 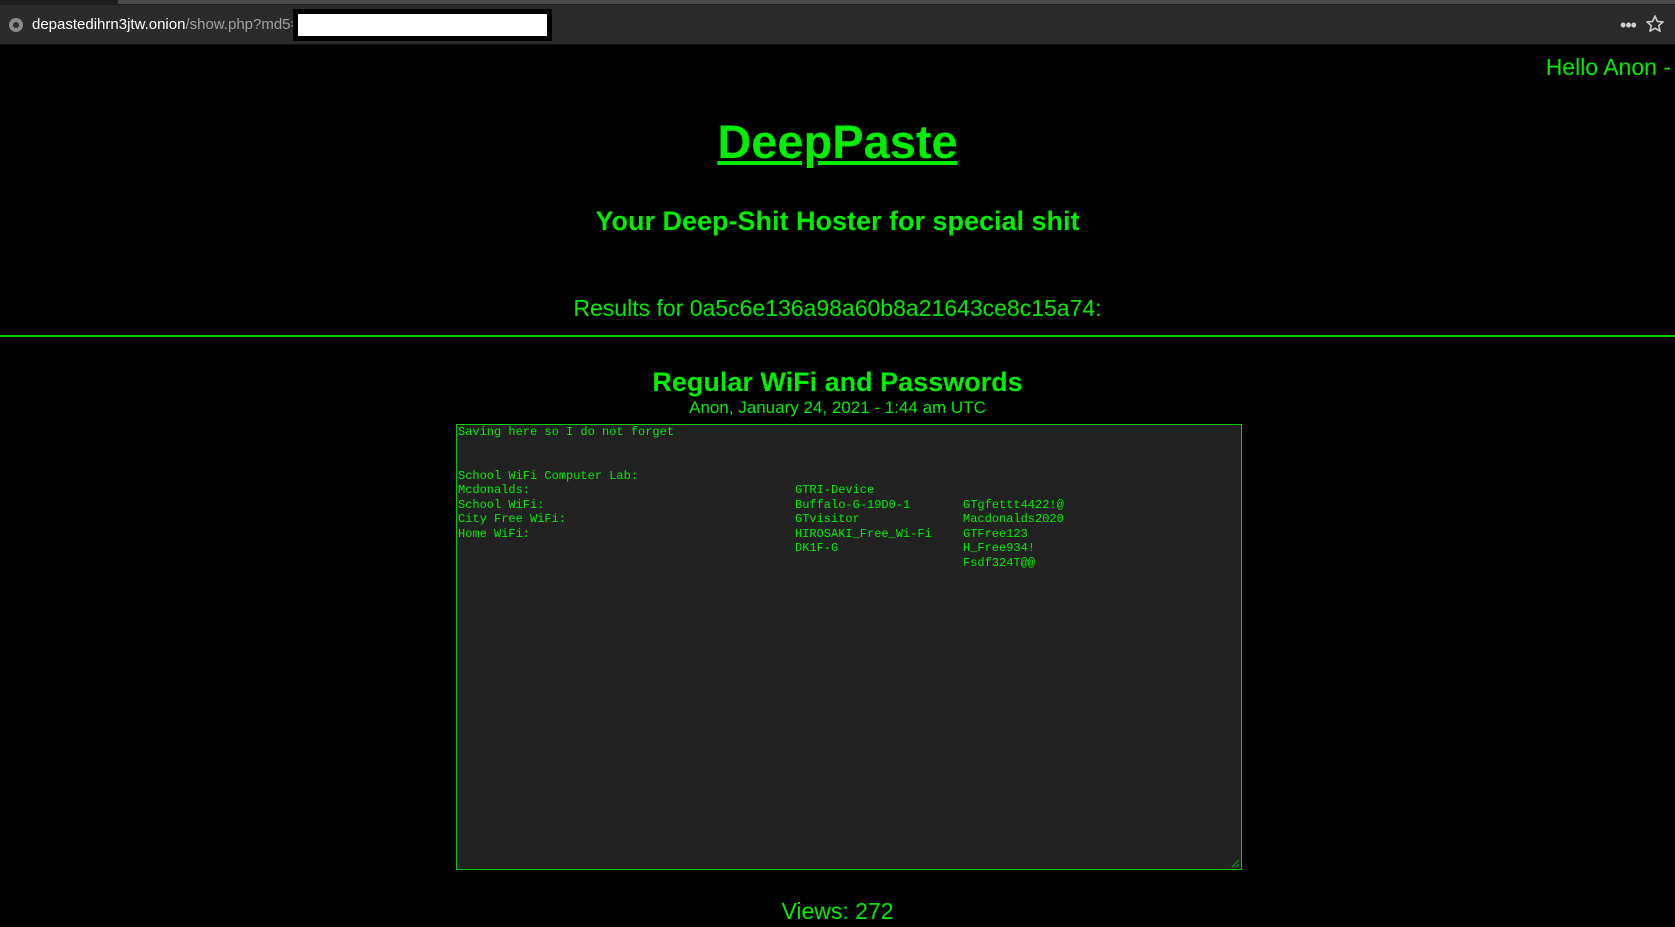 I want to click on network-password: H_Free934!, so click(x=999, y=548).